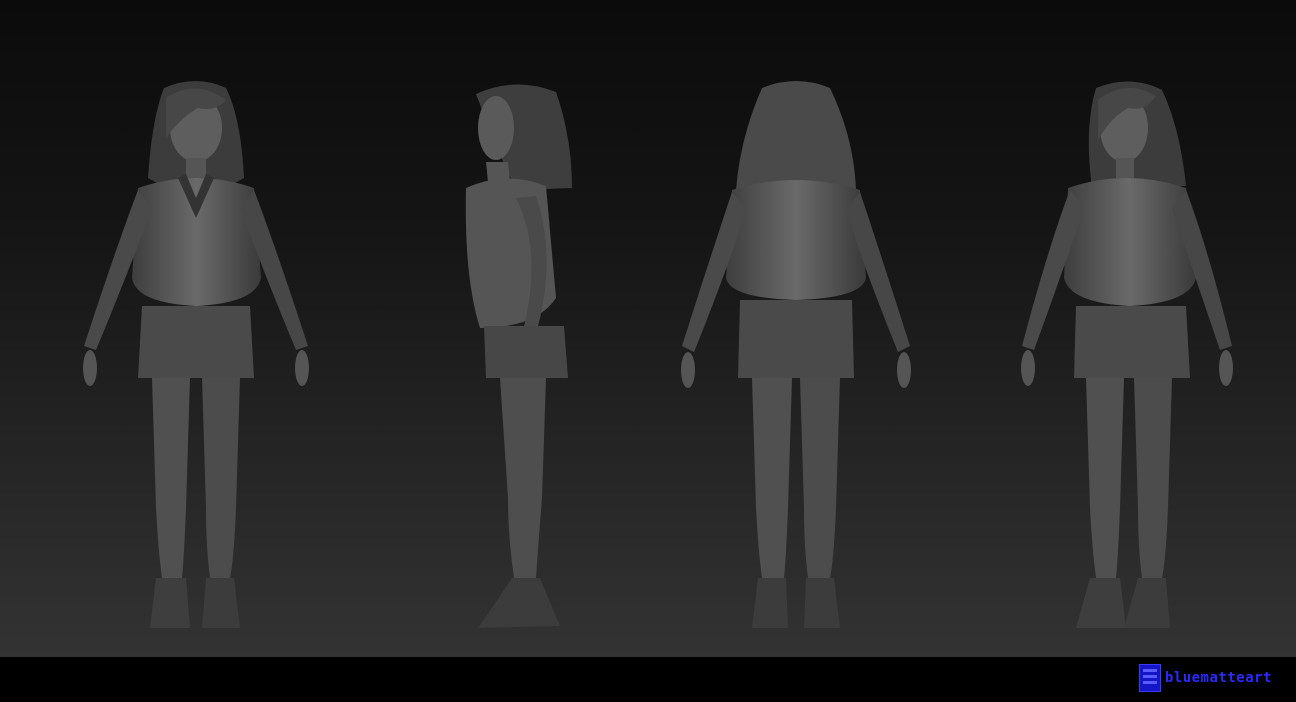  Describe the element at coordinates (1149, 678) in the screenshot. I see `brand-logo-icon` at that location.